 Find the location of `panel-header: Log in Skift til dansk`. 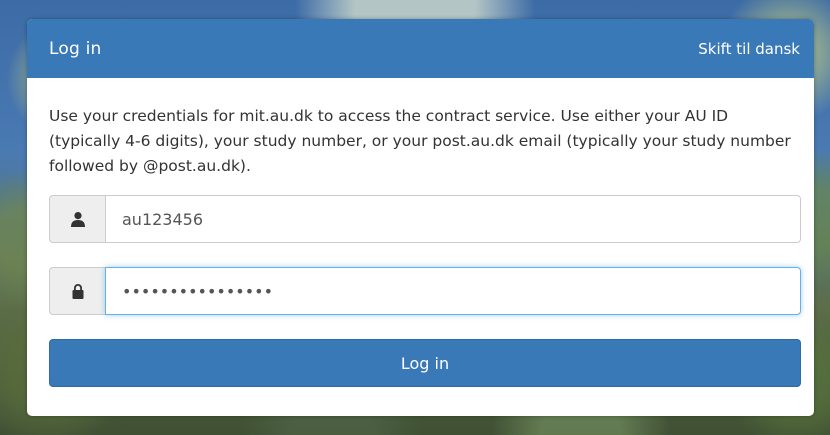

panel-header: Log in Skift til dansk is located at coordinates (420, 48).